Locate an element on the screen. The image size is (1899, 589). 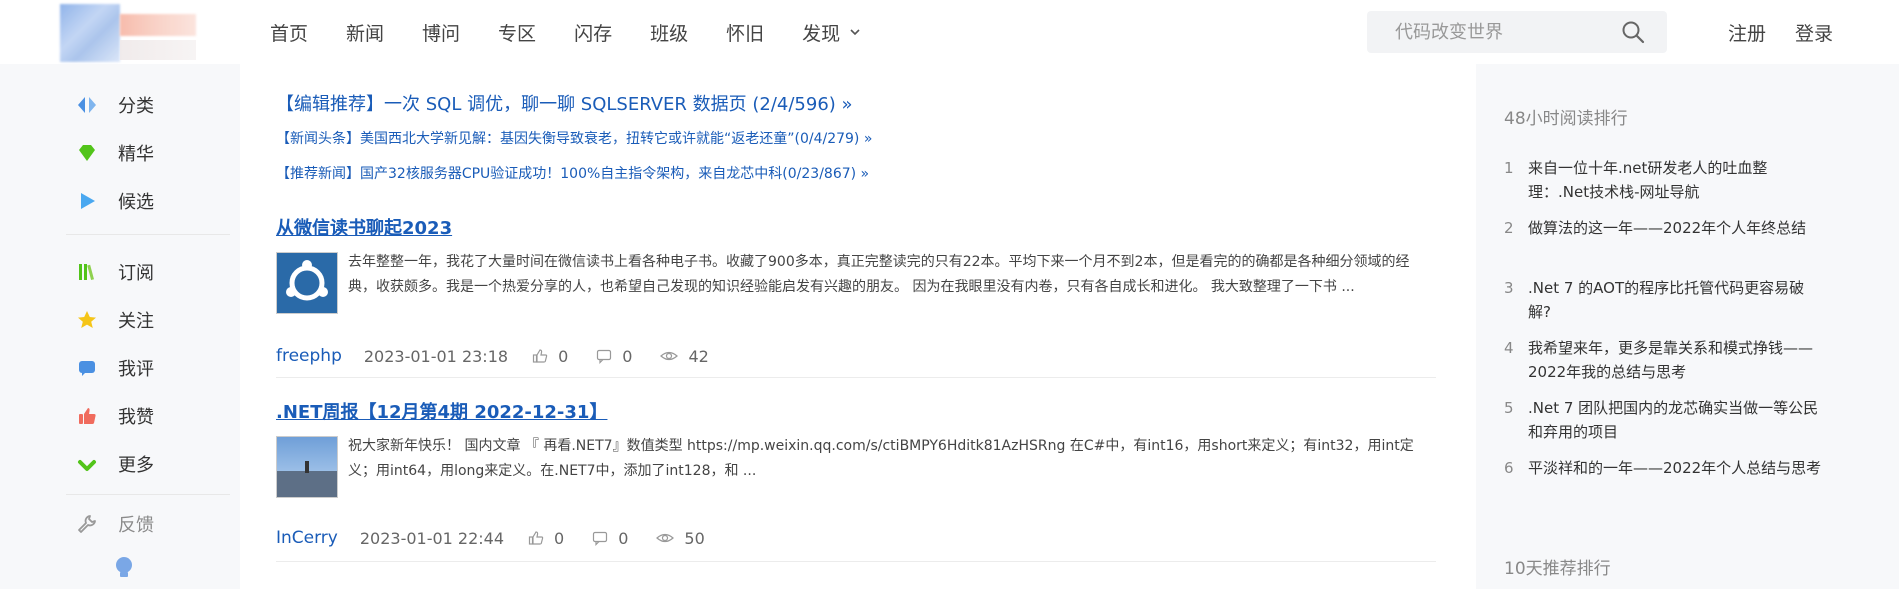
sidebar-item-featured: 精华 is located at coordinates (115, 153).